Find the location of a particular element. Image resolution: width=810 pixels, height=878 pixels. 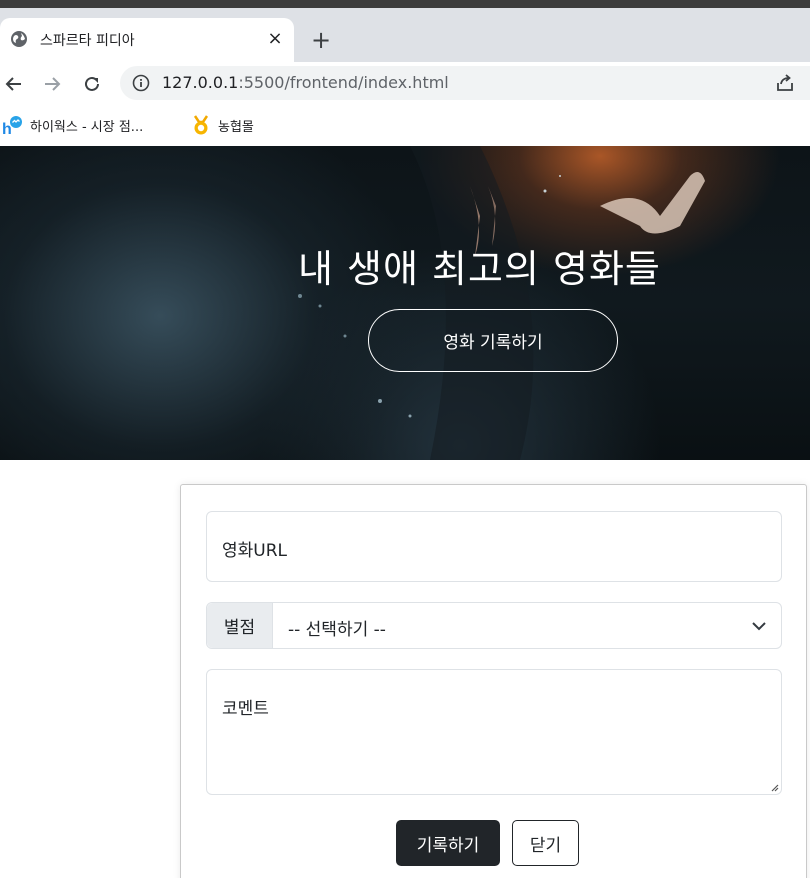

nh-icon is located at coordinates (201, 125).